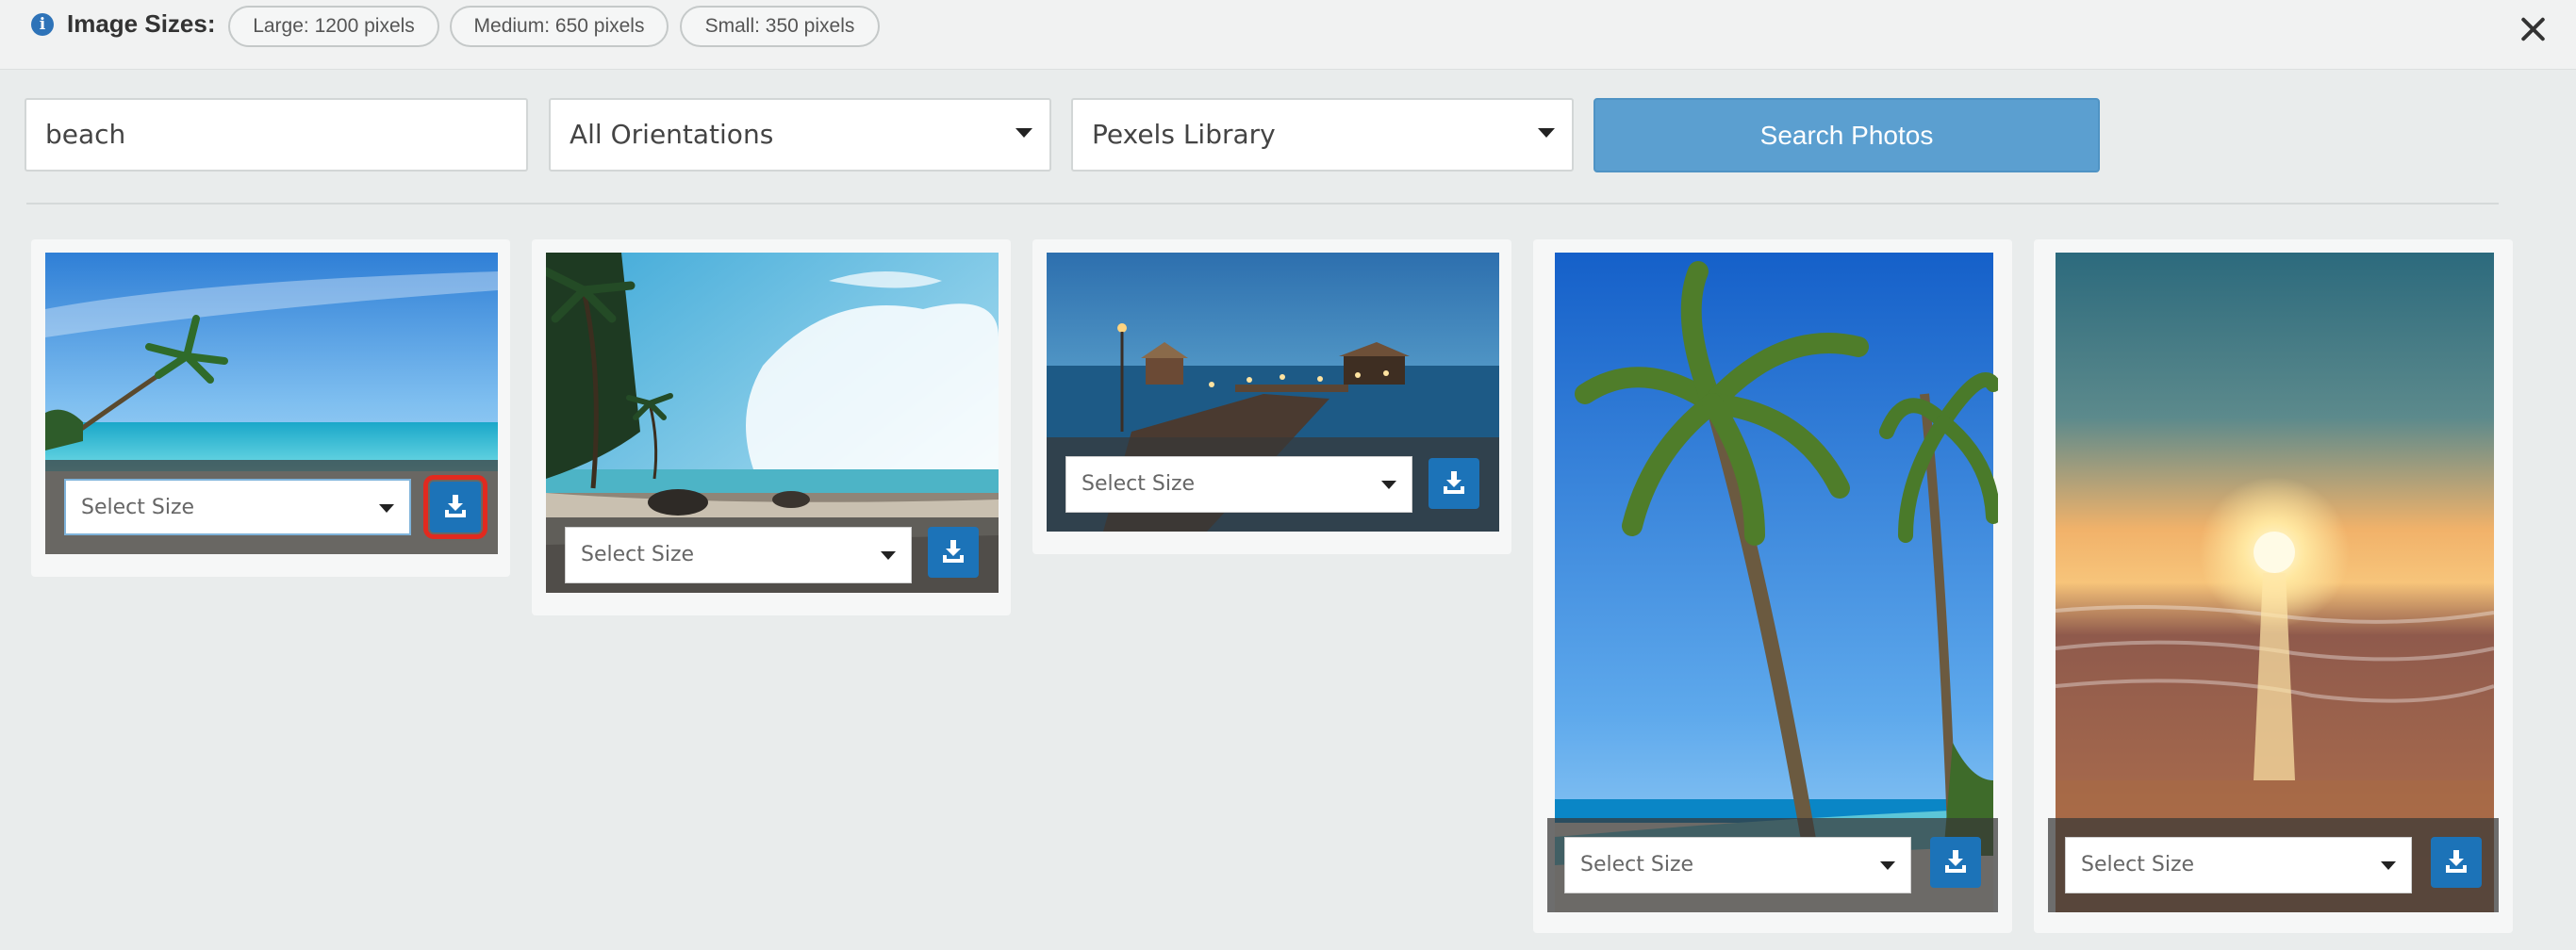  What do you see at coordinates (672, 134) in the screenshot?
I see `orientation-value: All Orientations` at bounding box center [672, 134].